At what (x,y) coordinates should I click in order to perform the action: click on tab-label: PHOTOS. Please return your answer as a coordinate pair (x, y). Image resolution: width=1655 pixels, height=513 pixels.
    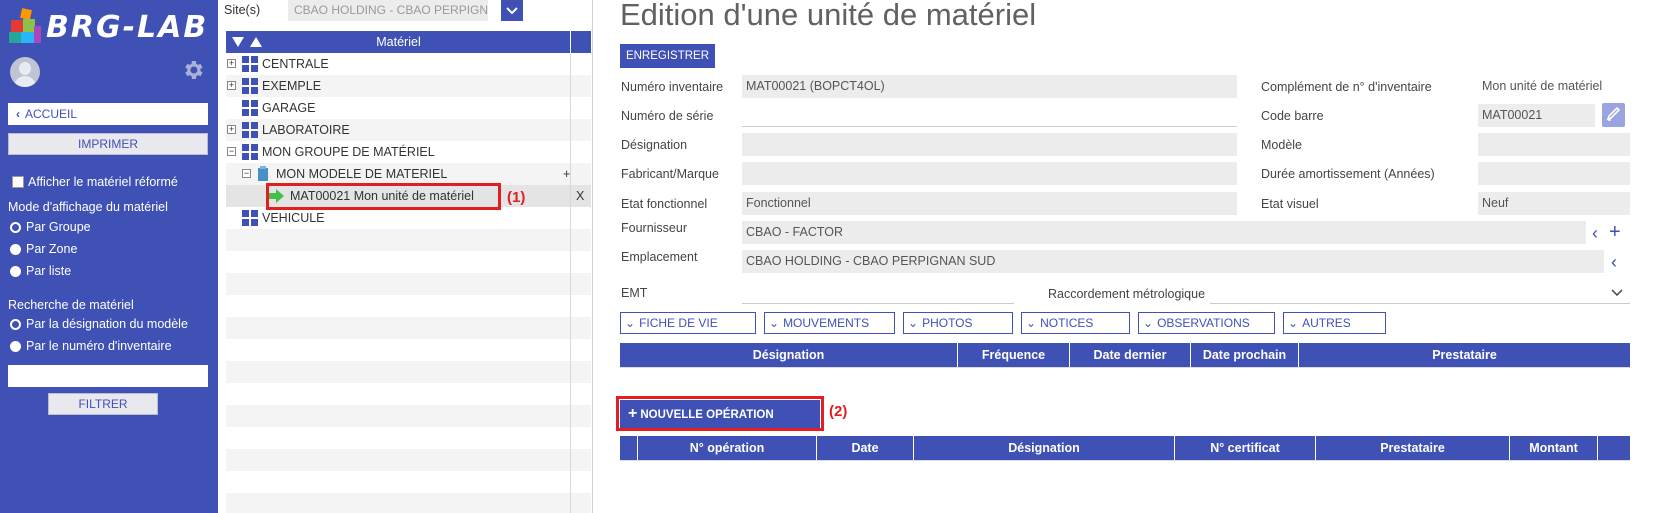
    Looking at the image, I should click on (947, 323).